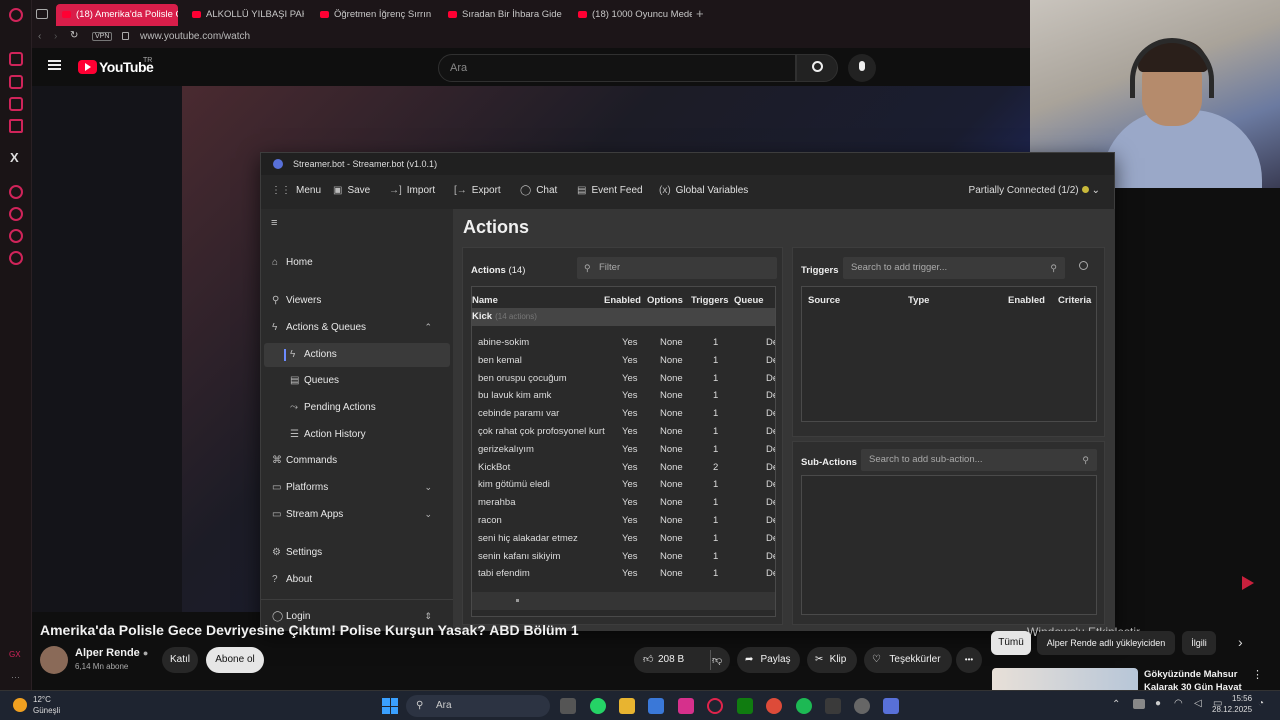  I want to click on task-view-icon, so click(568, 706).